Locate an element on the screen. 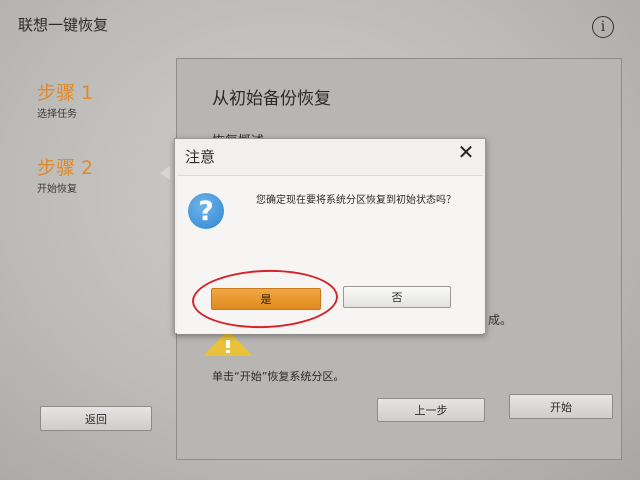  step-title: 步骤 1 is located at coordinates (65, 93).